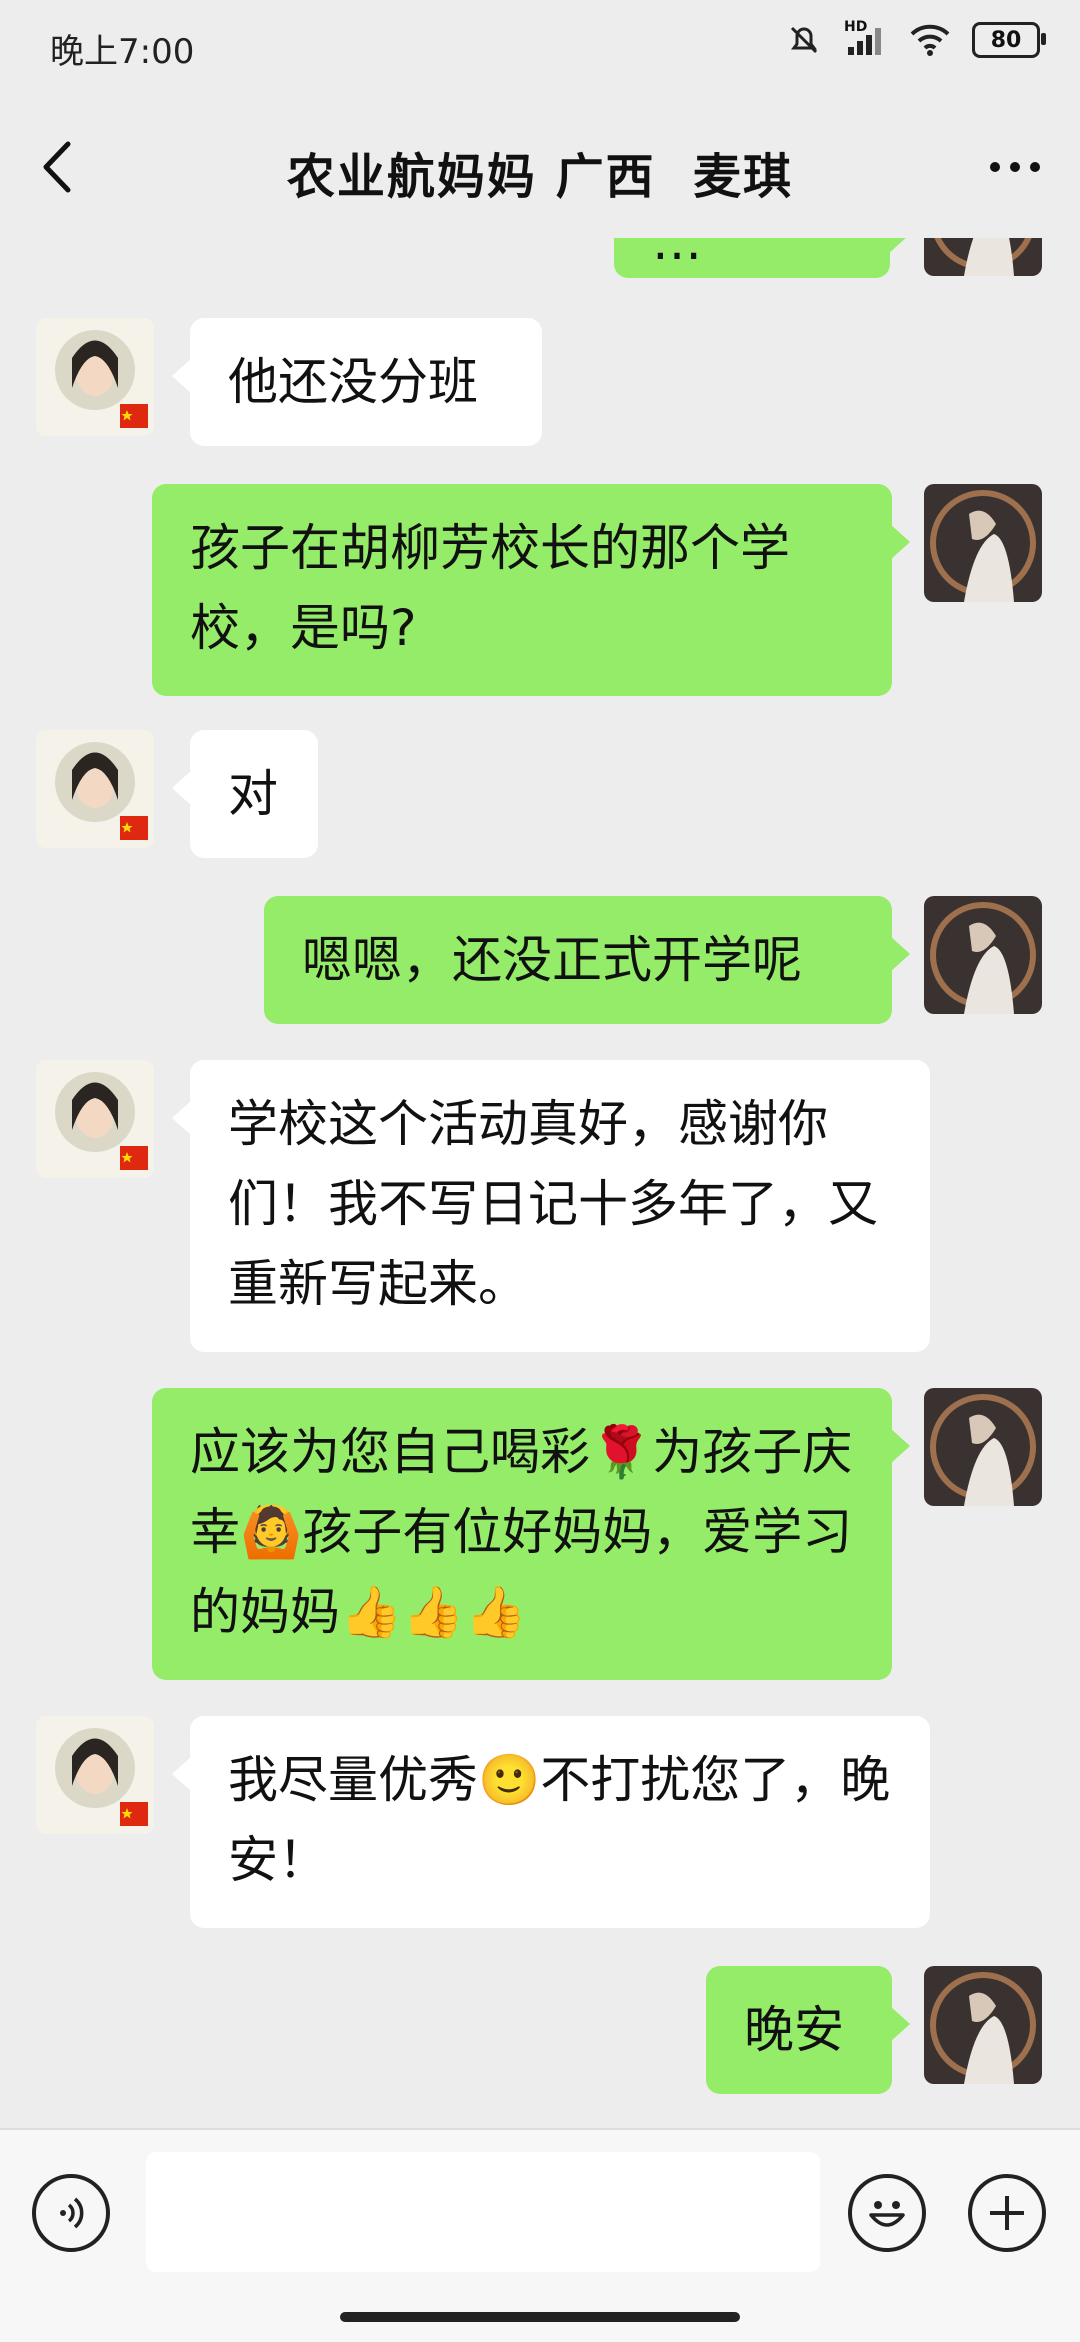 This screenshot has height=2342, width=1080. What do you see at coordinates (930, 40) in the screenshot?
I see `wifi-icon` at bounding box center [930, 40].